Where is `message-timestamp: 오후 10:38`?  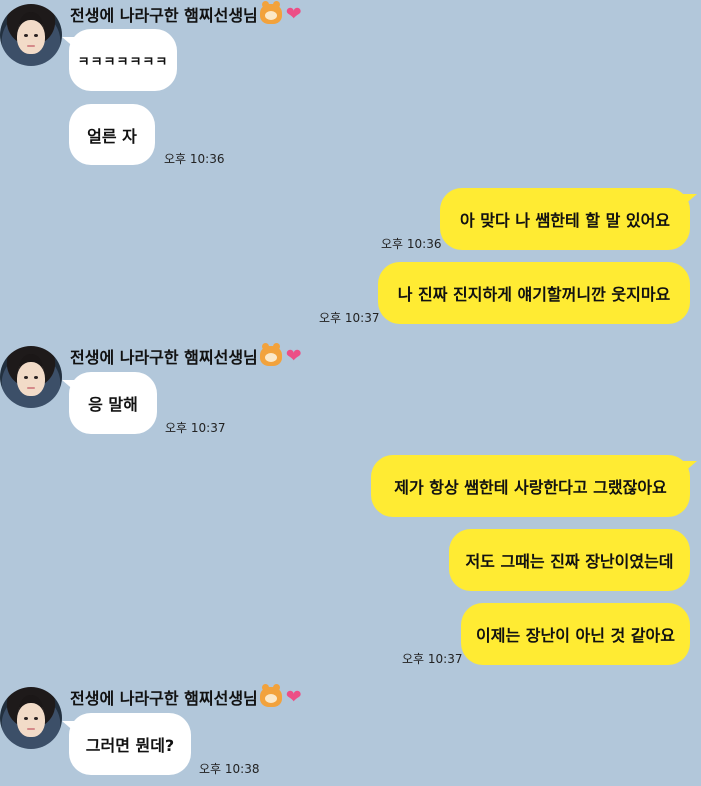
message-timestamp: 오후 10:38 is located at coordinates (229, 769).